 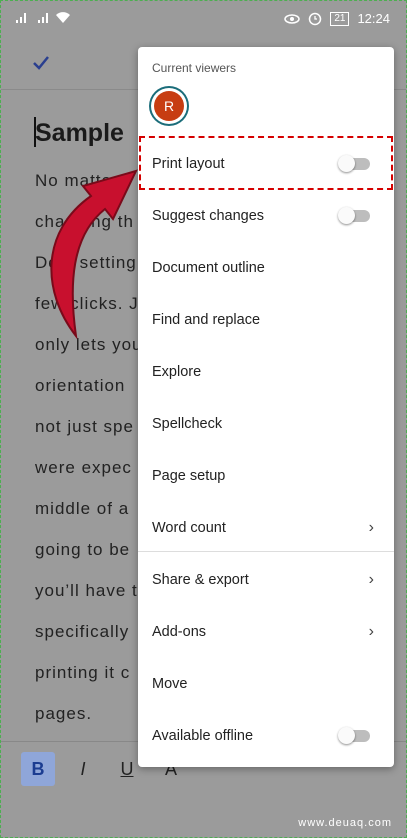 I want to click on battery-icon: 21, so click(x=340, y=18).